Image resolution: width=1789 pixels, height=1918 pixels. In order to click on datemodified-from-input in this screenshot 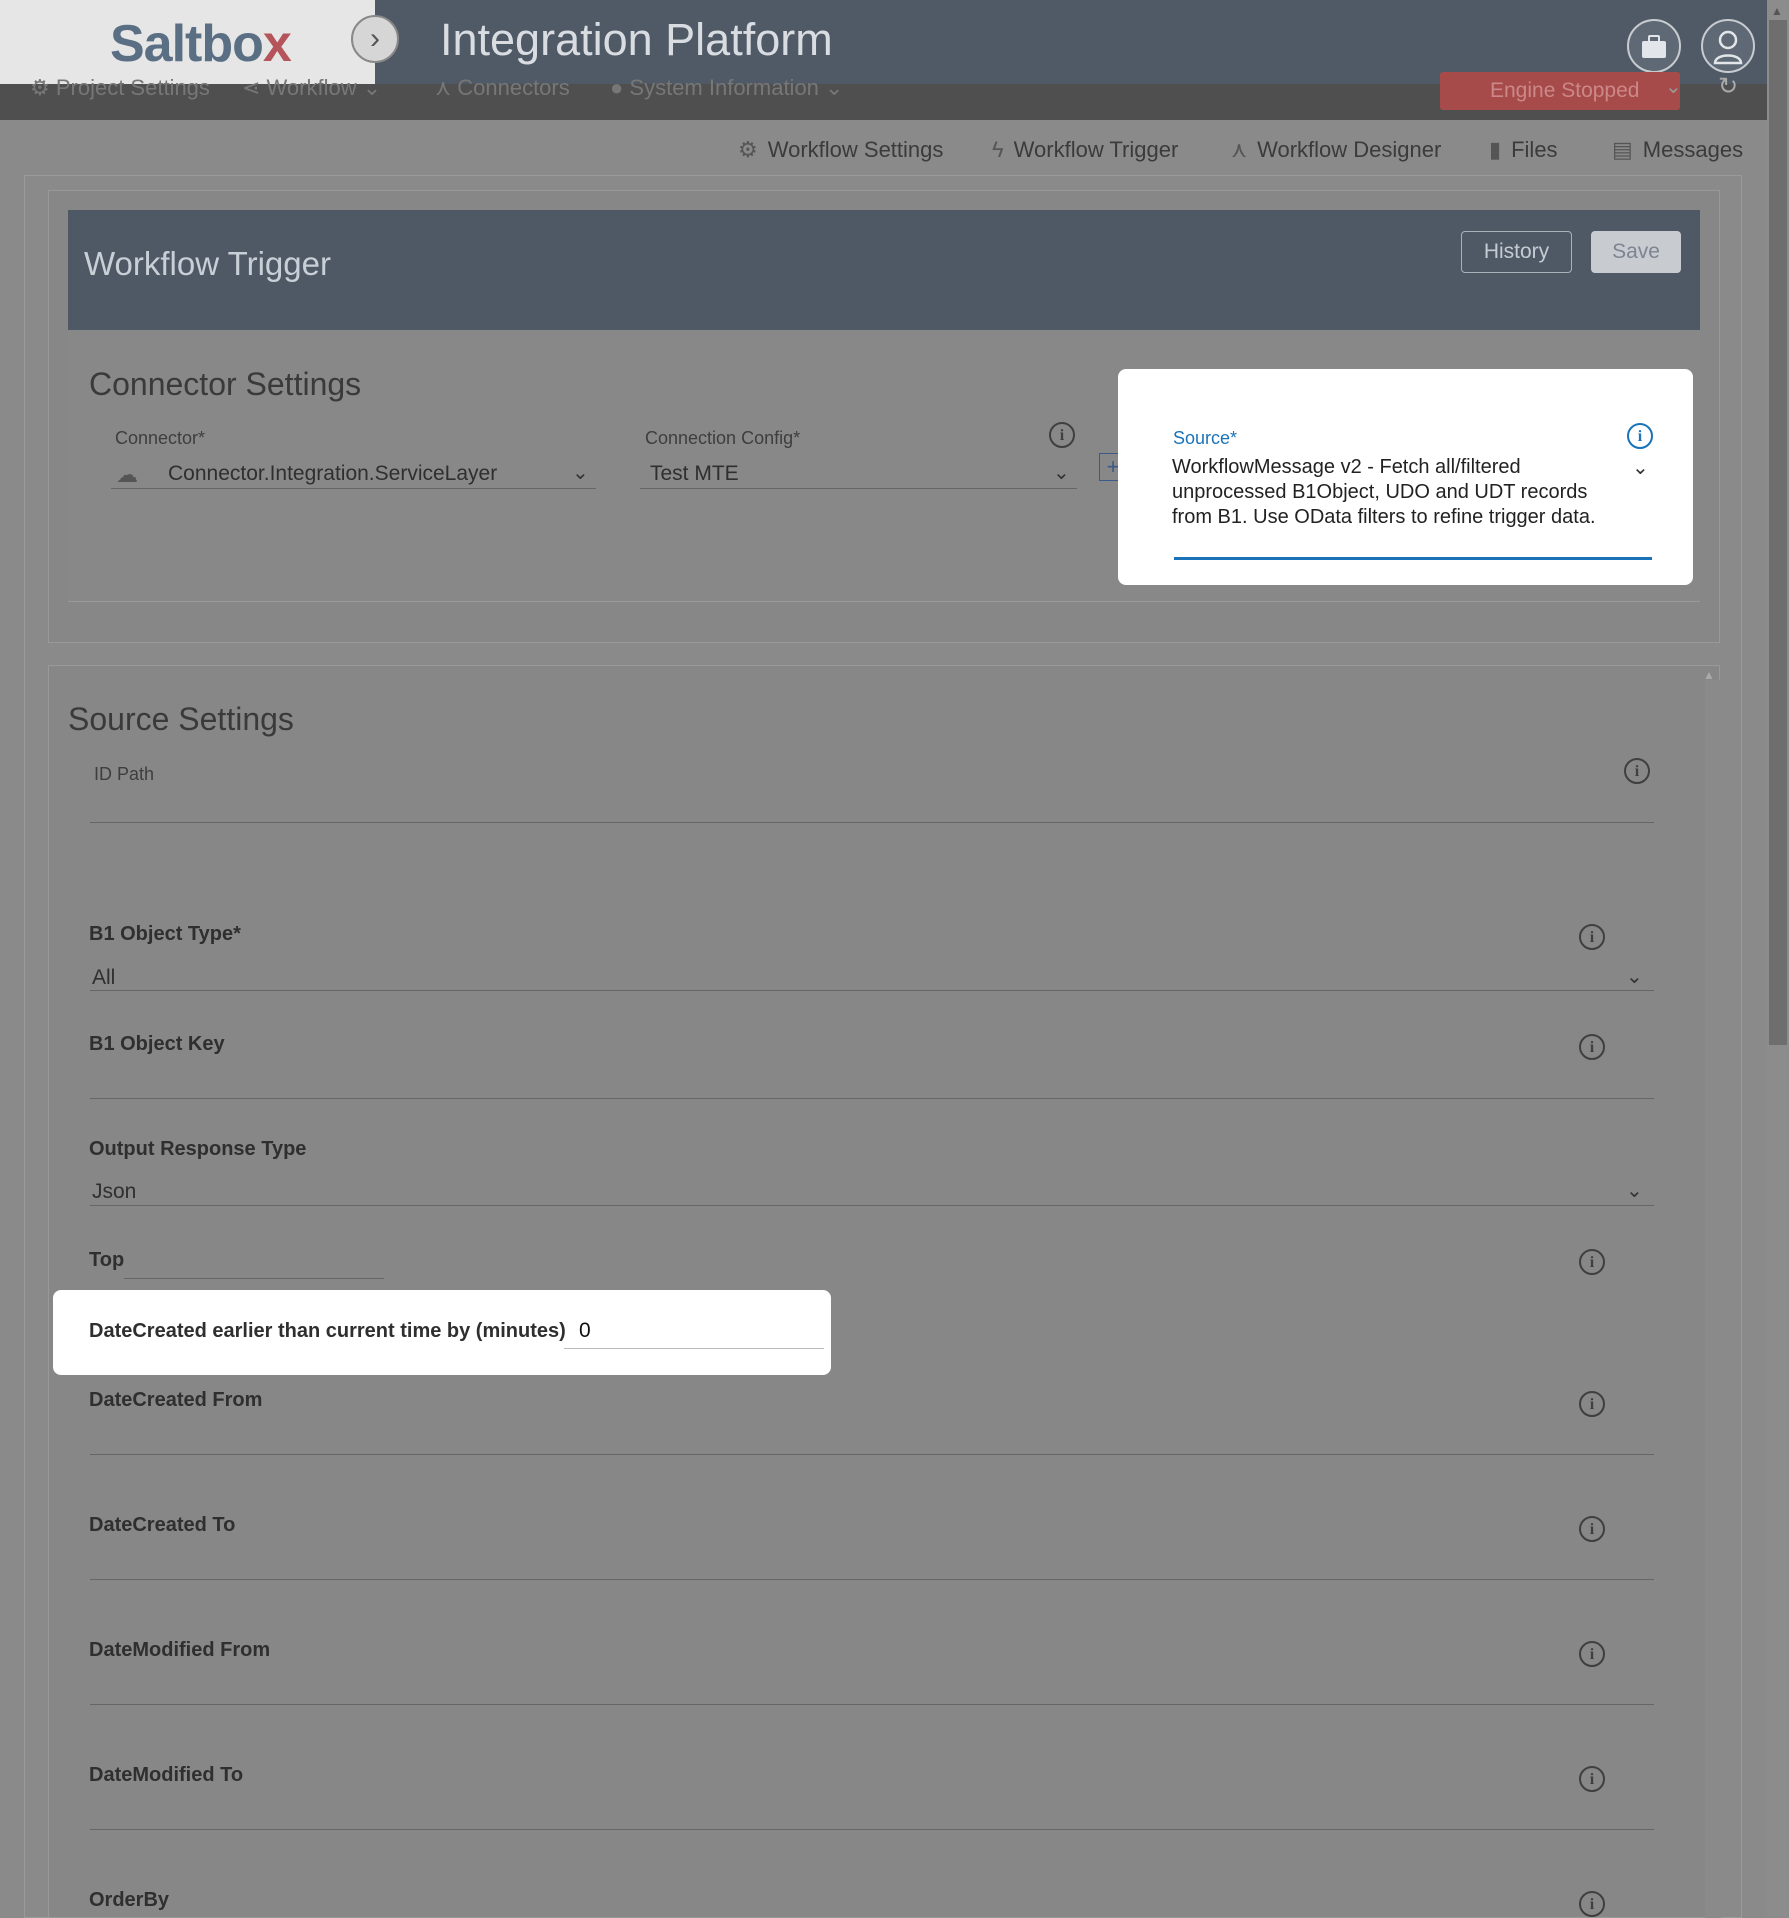, I will do `click(872, 1704)`.